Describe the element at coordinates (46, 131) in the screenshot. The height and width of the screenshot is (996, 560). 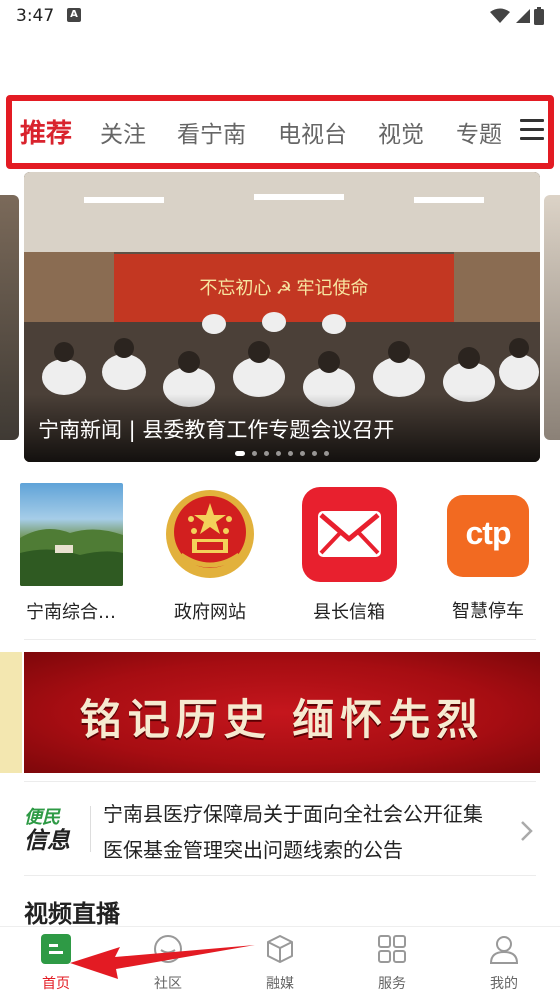
I see `tab-recommend: 推荐` at that location.